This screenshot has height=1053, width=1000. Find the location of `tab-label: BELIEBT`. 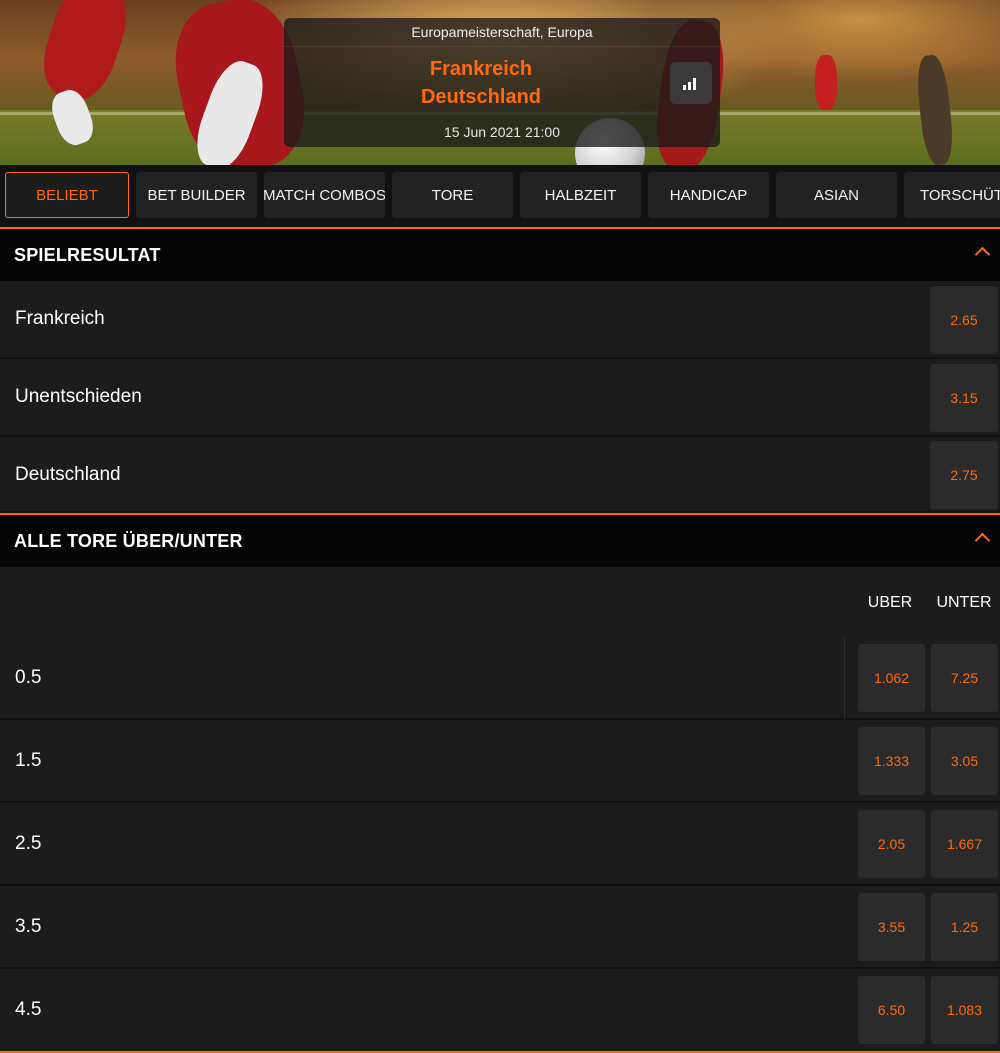

tab-label: BELIEBT is located at coordinates (67, 195).